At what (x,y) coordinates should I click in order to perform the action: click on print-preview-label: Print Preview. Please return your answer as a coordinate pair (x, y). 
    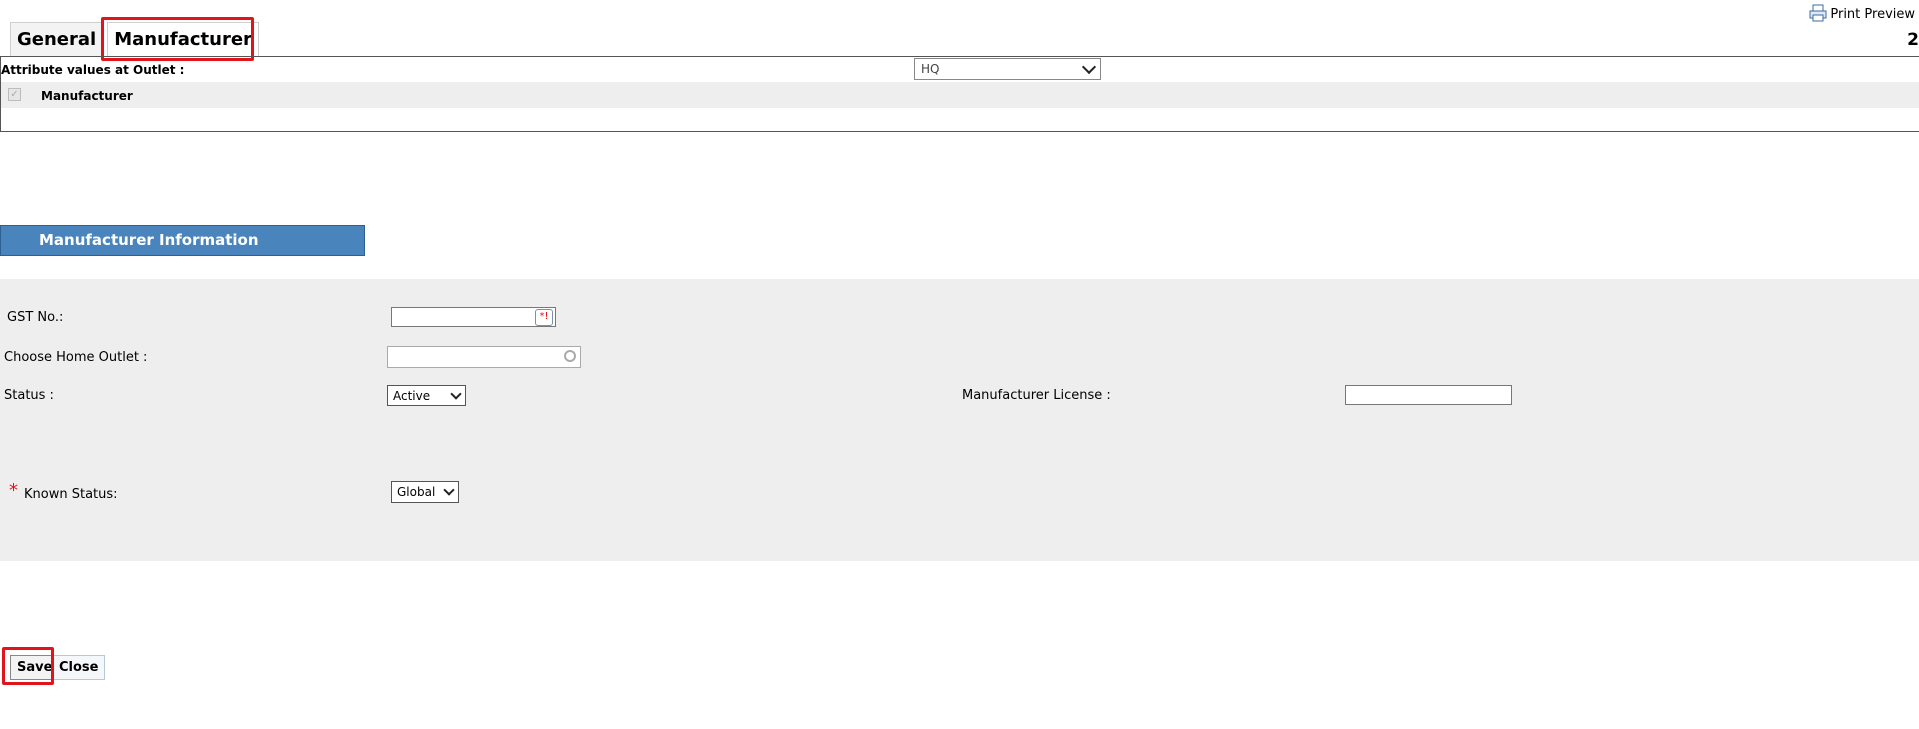
    Looking at the image, I should click on (1872, 14).